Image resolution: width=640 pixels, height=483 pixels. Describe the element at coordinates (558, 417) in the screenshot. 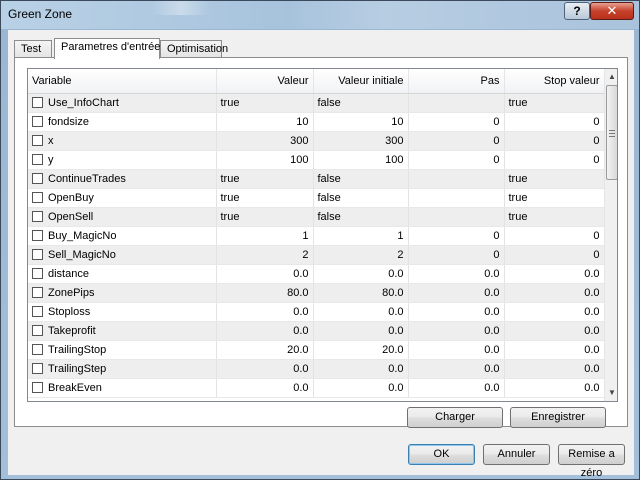

I see `enregistrer-button: Enregistrer` at that location.